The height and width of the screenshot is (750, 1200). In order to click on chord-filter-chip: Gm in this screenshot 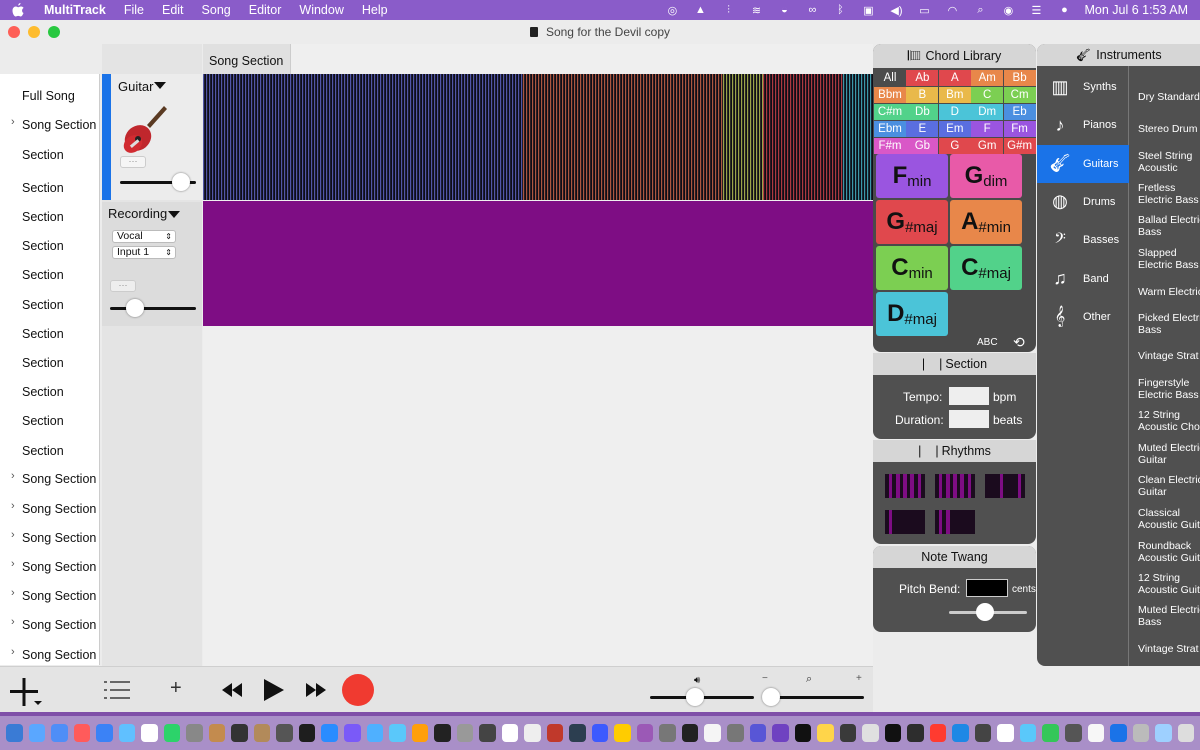, I will do `click(987, 146)`.